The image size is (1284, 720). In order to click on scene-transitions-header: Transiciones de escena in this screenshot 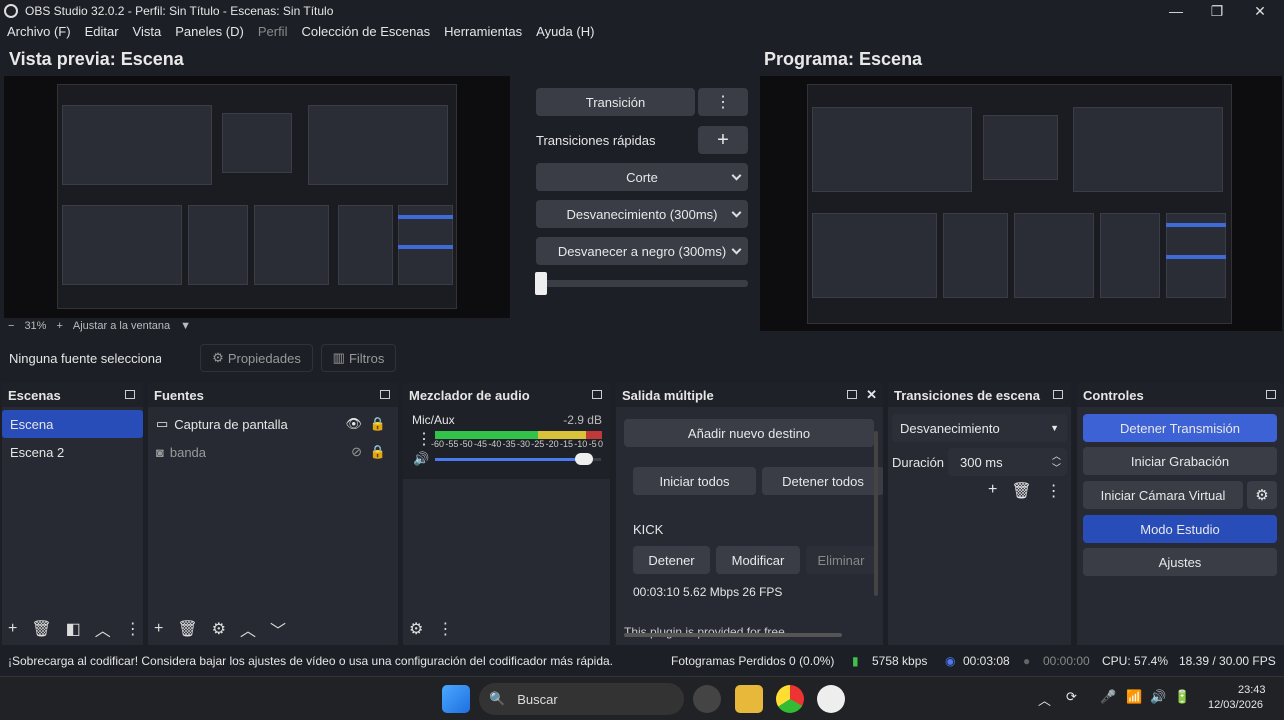, I will do `click(979, 395)`.